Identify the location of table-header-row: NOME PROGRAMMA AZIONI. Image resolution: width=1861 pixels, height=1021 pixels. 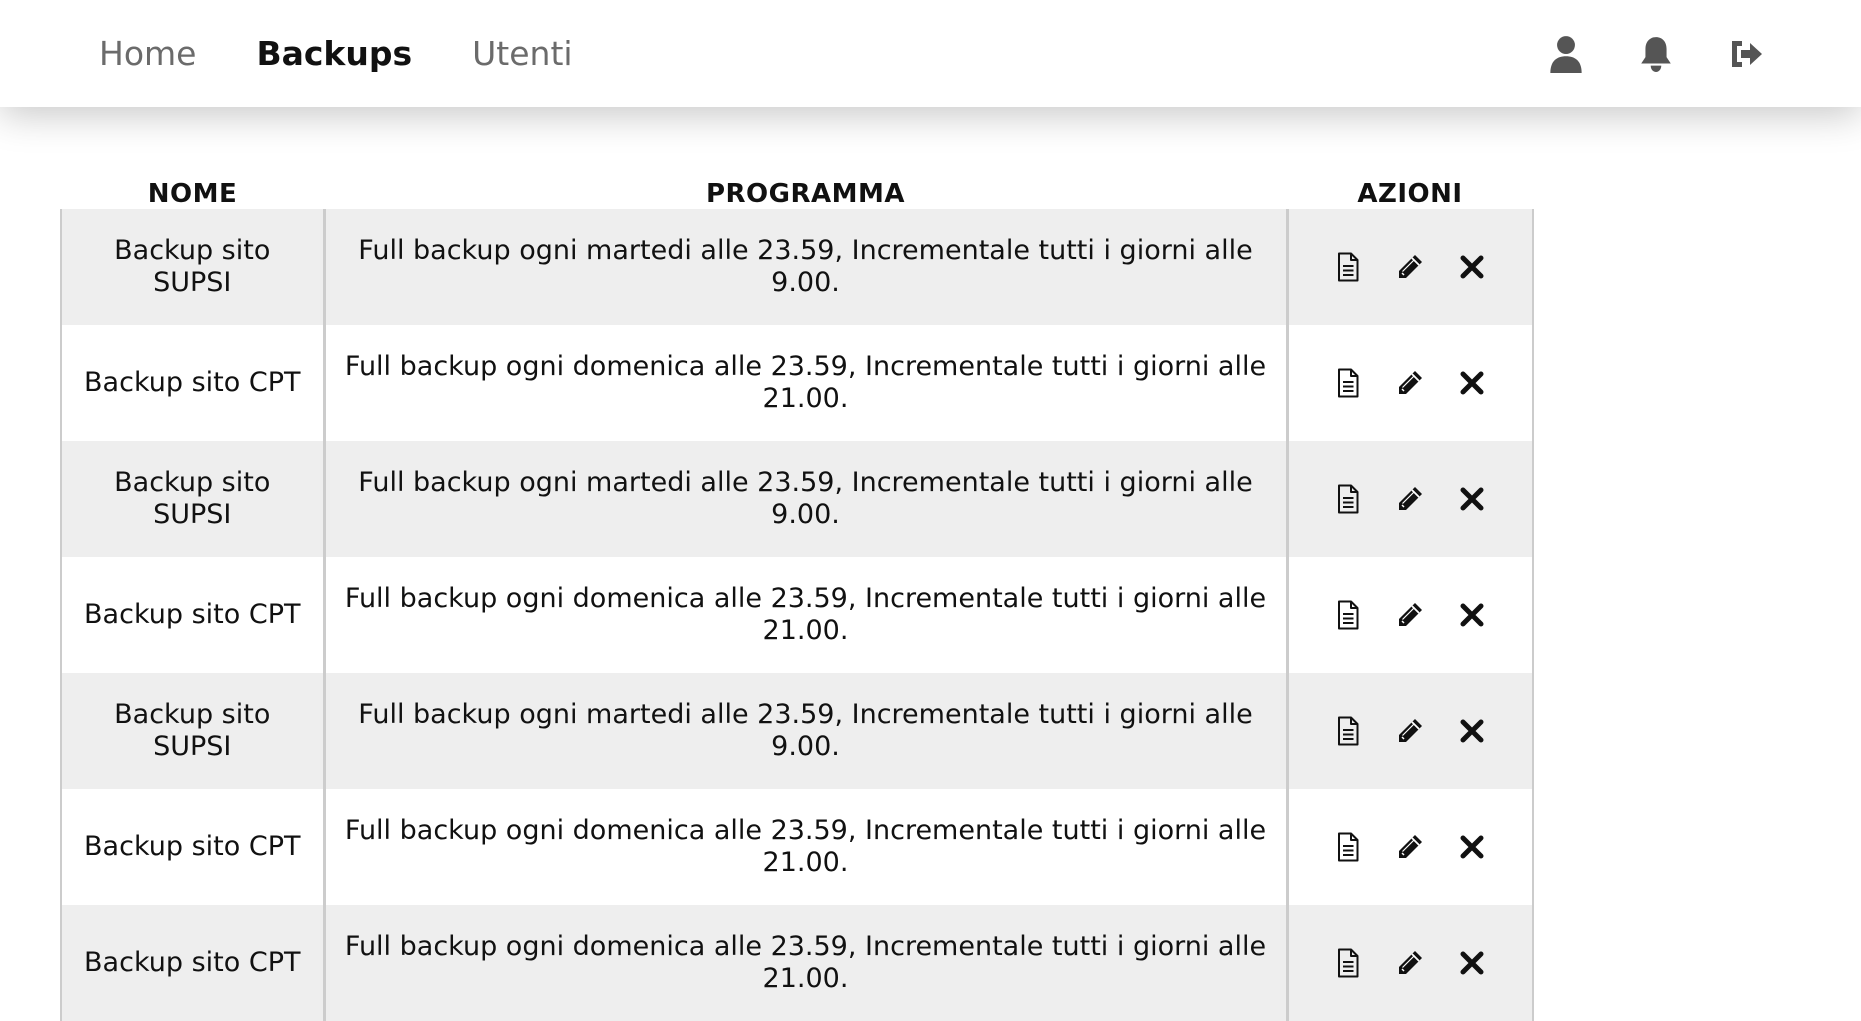
(797, 189).